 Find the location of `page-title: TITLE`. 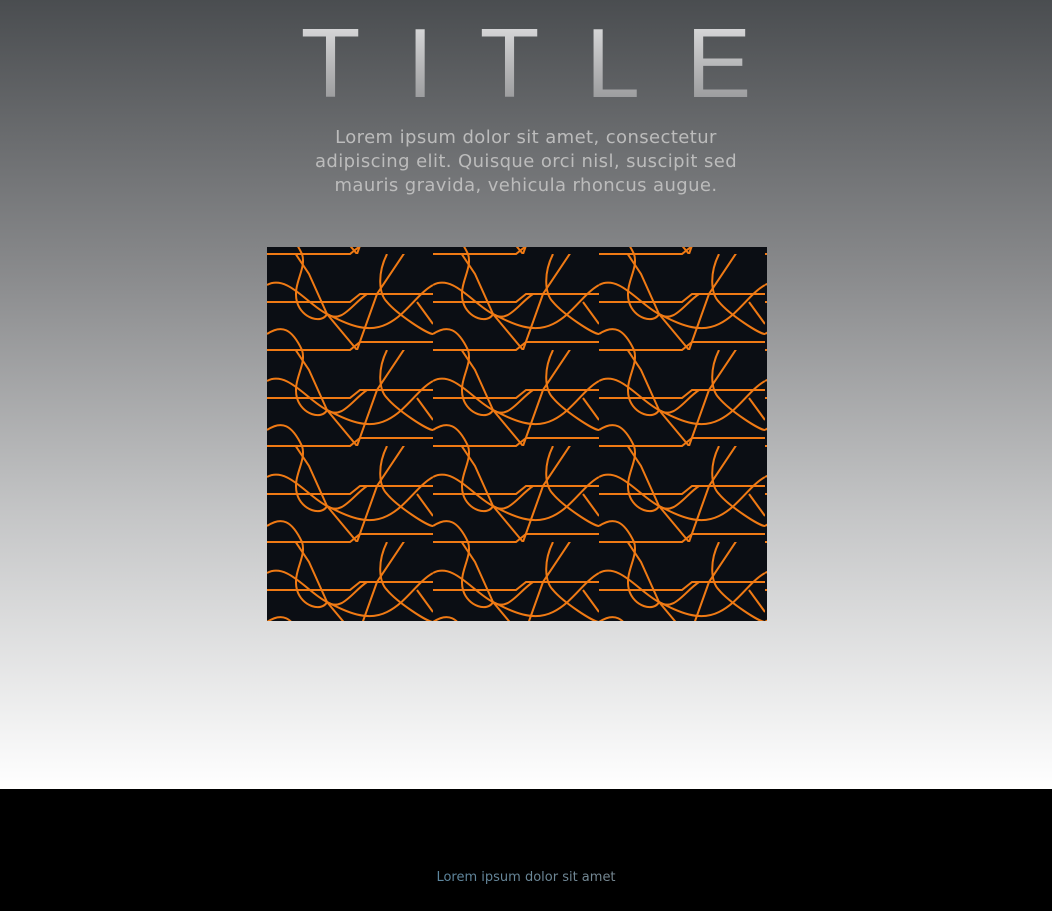

page-title: TITLE is located at coordinates (526, 63).